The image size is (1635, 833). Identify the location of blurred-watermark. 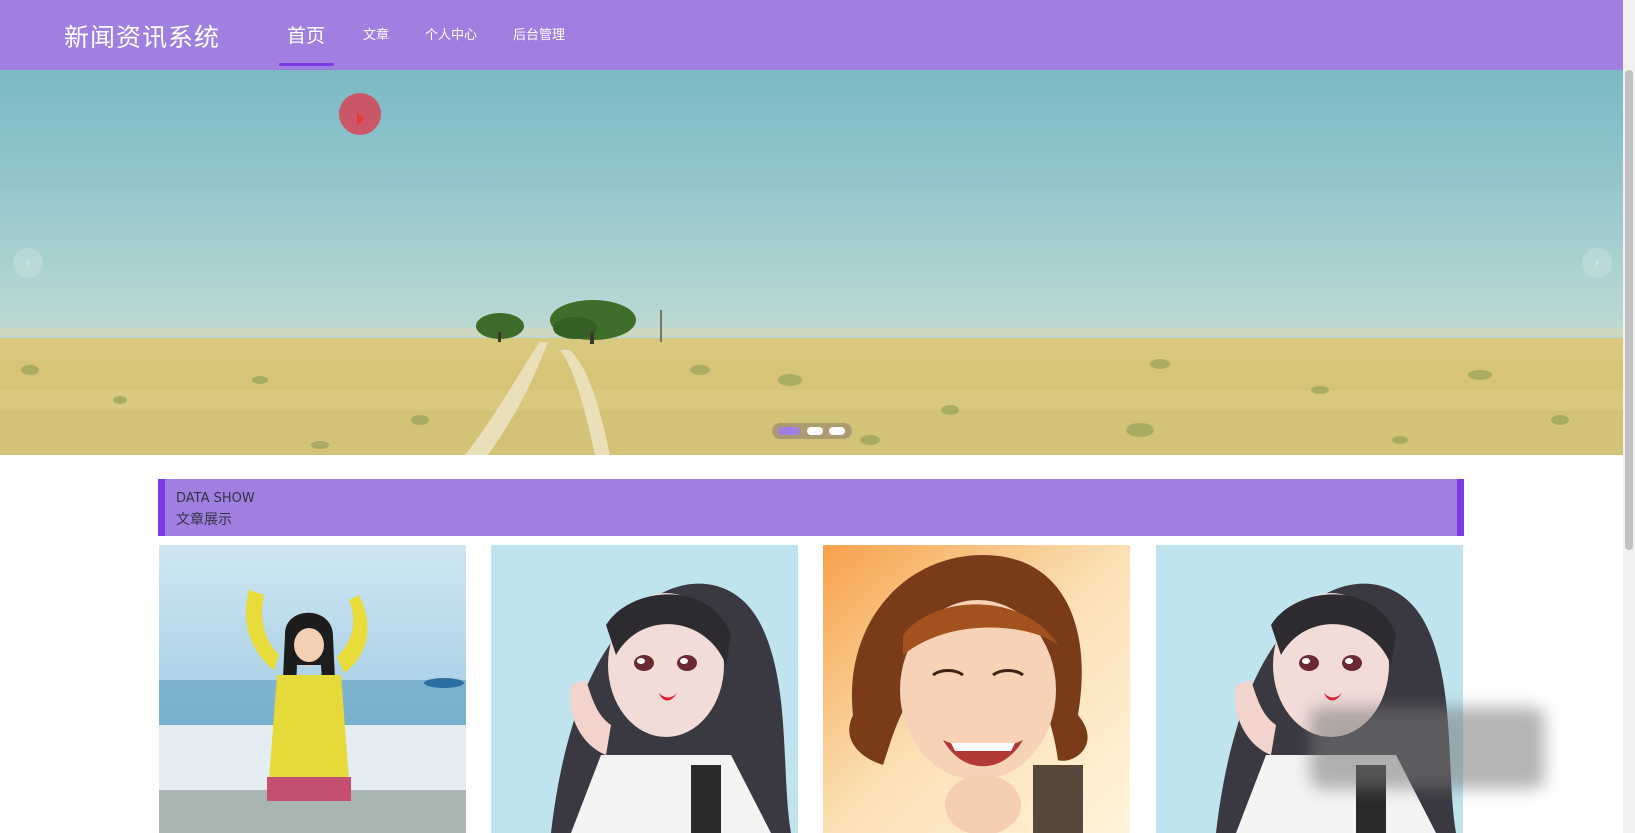
(1427, 748).